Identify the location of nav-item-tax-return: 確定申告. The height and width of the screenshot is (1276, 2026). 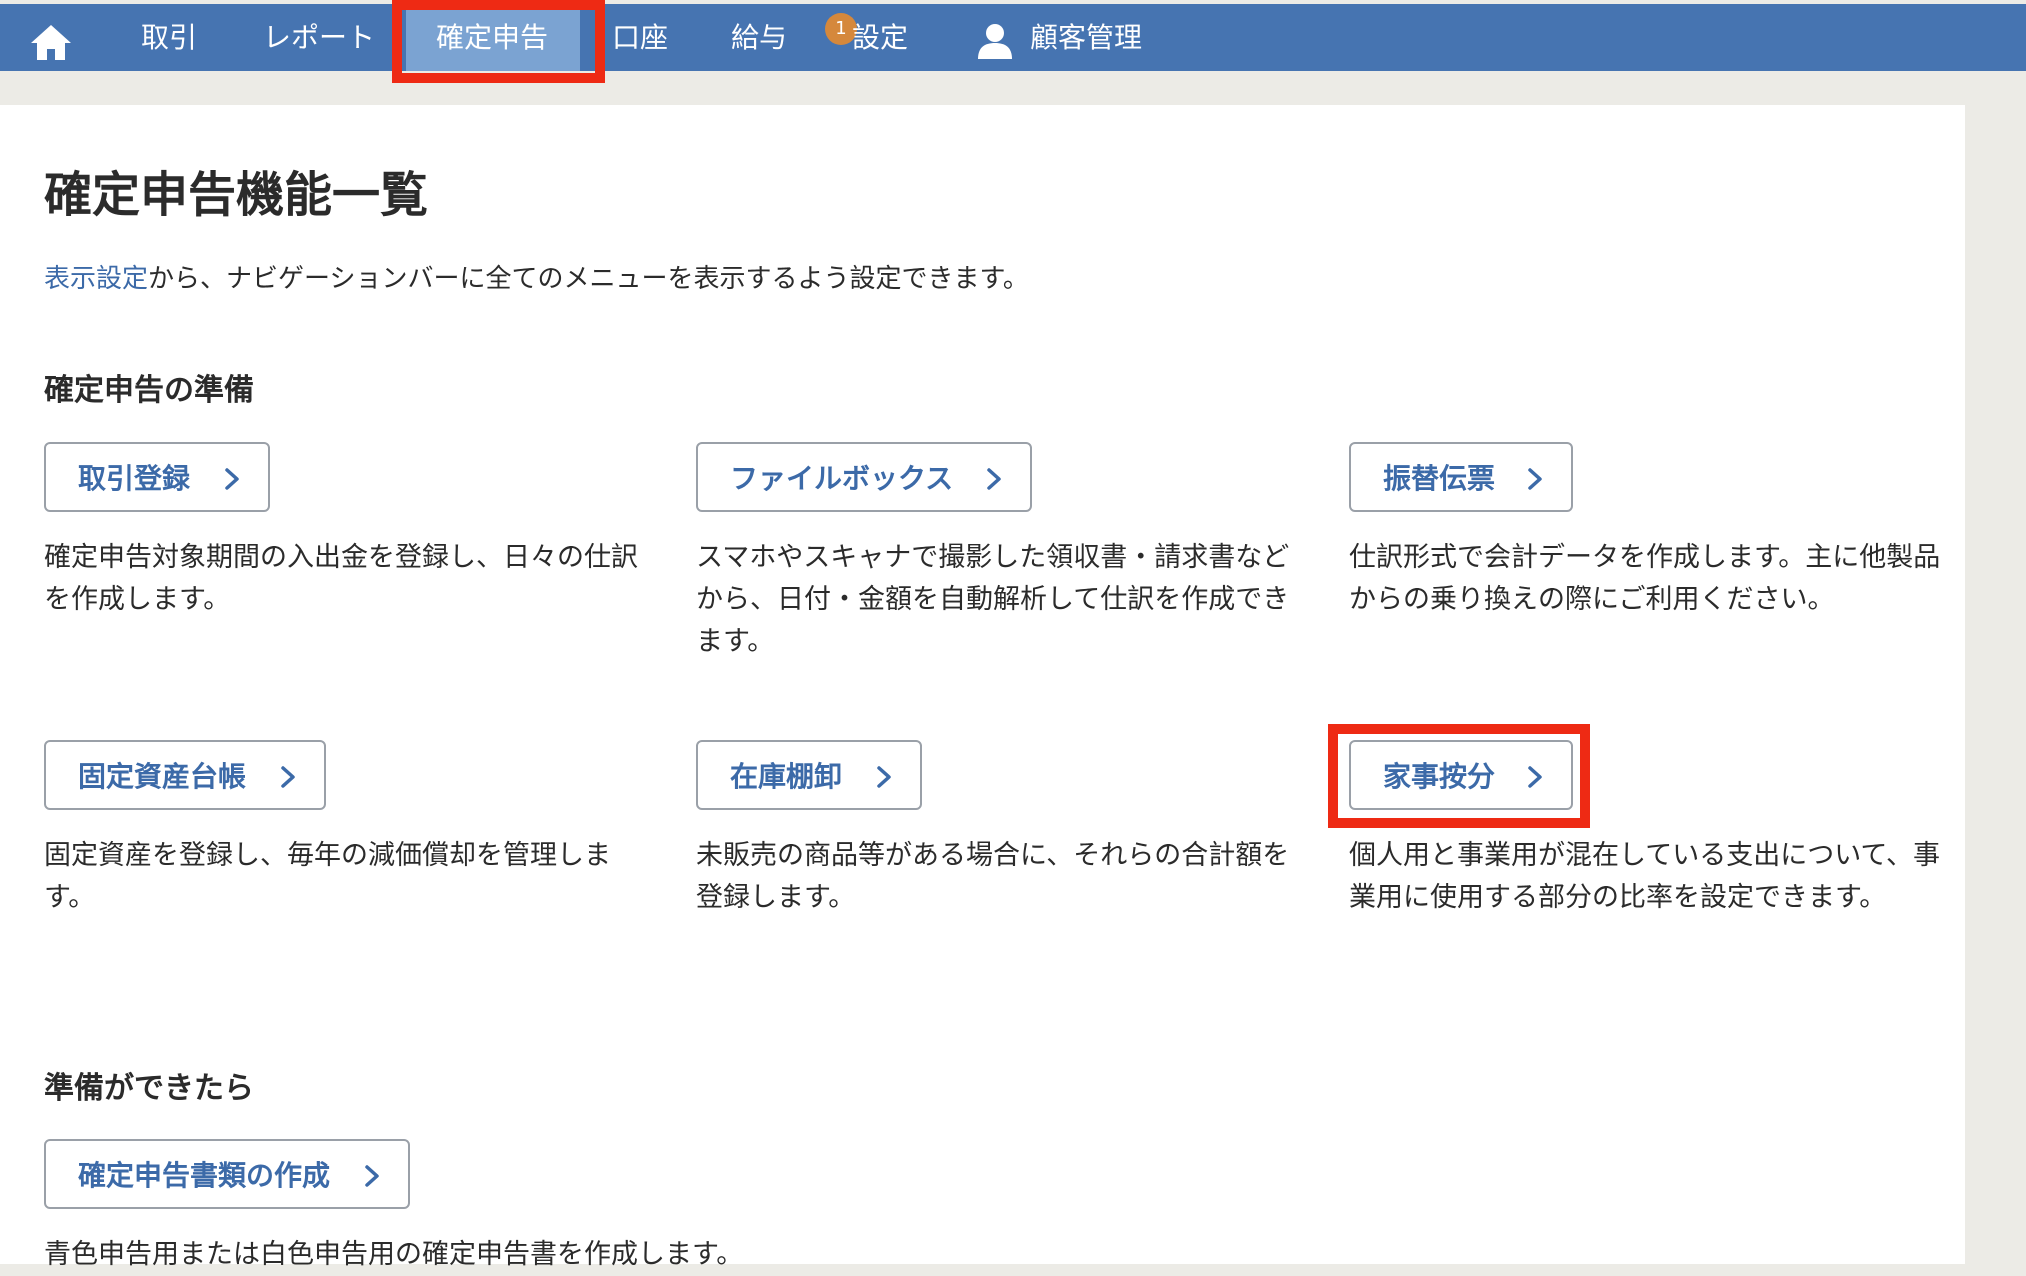
(492, 37).